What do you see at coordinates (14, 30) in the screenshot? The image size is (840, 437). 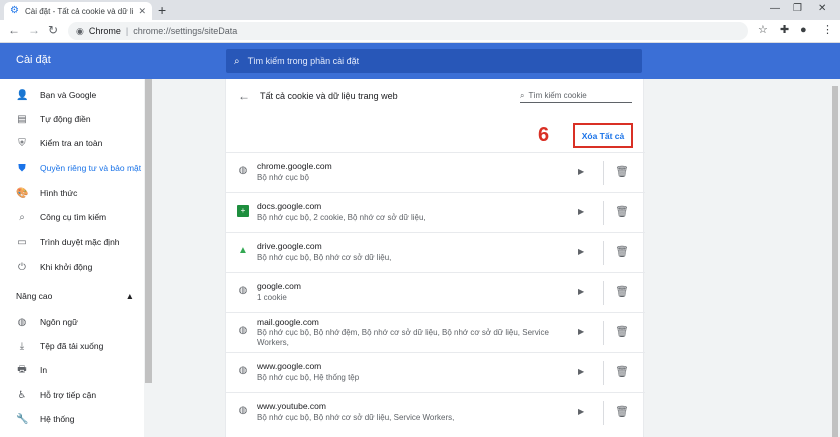 I see `back-icon: ←` at bounding box center [14, 30].